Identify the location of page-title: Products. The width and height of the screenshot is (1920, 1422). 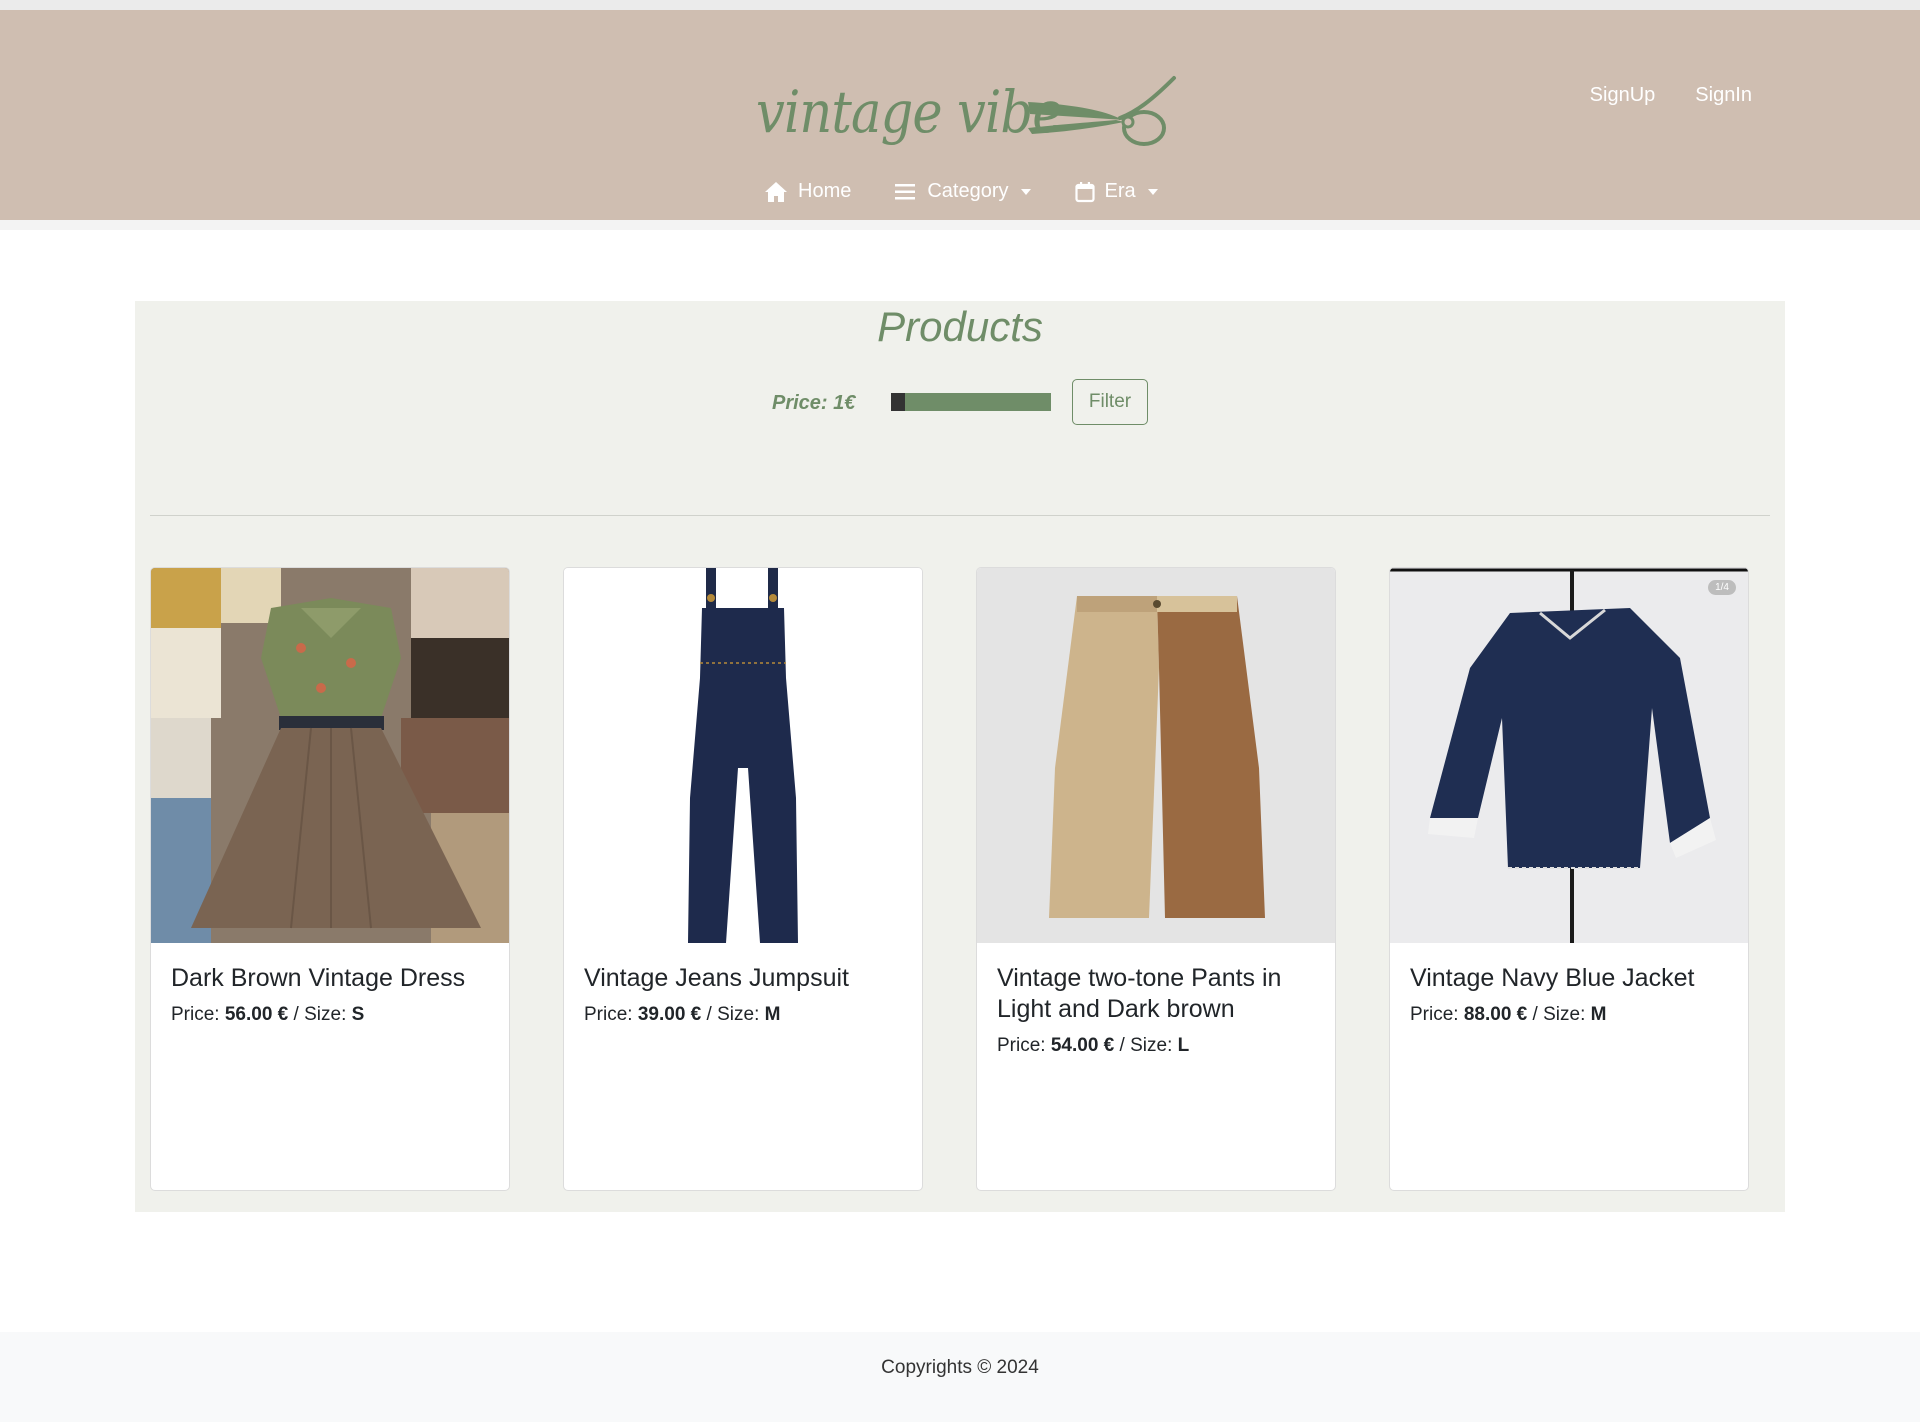
(960, 326).